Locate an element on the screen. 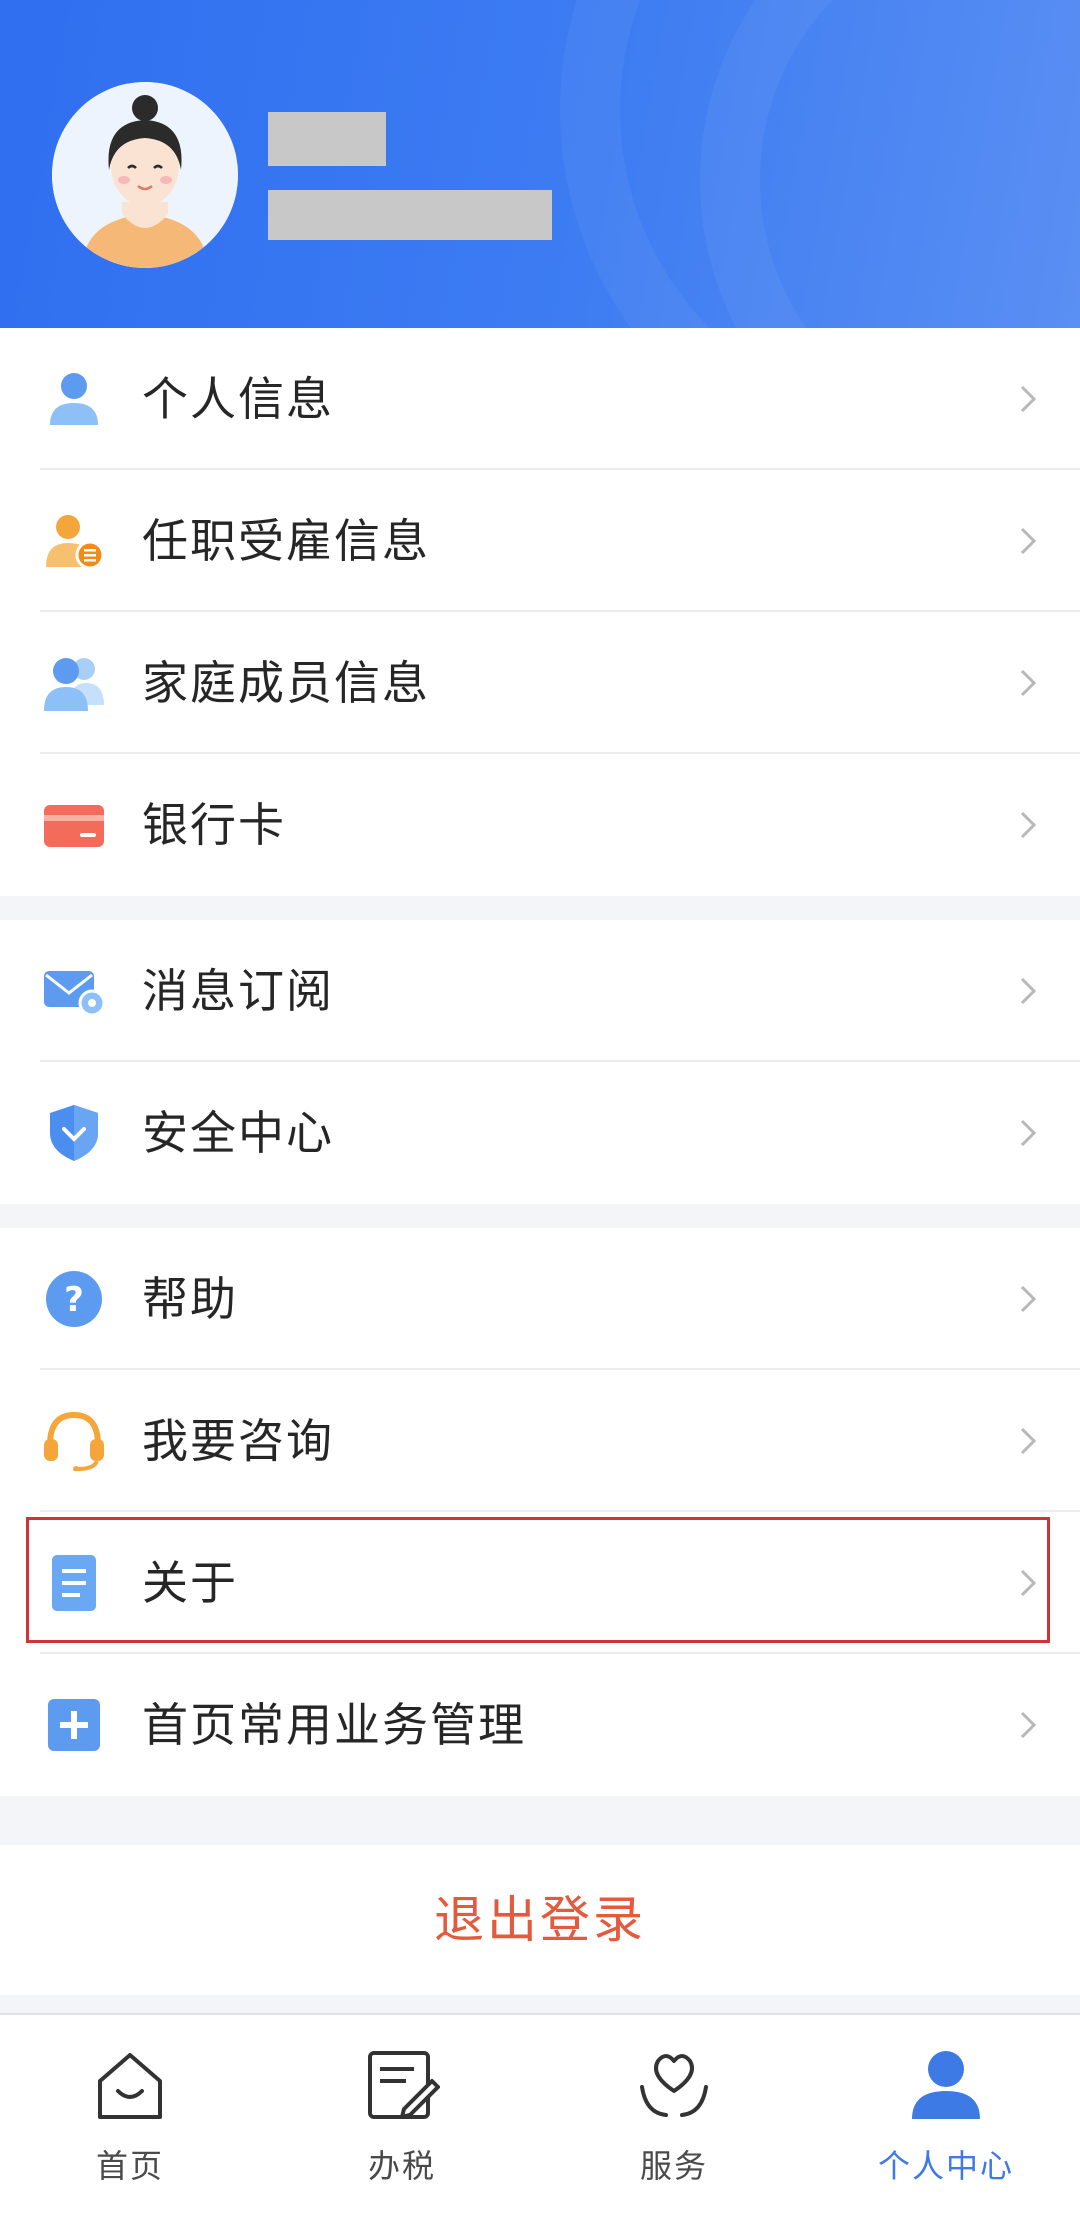 The width and height of the screenshot is (1080, 2227). mail-settings-icon is located at coordinates (74, 991).